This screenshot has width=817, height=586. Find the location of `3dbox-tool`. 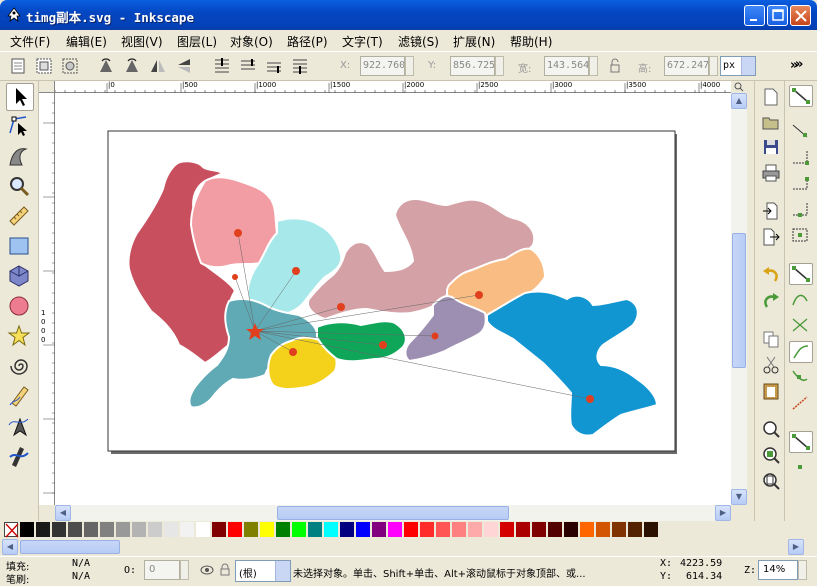

3dbox-tool is located at coordinates (20, 277).